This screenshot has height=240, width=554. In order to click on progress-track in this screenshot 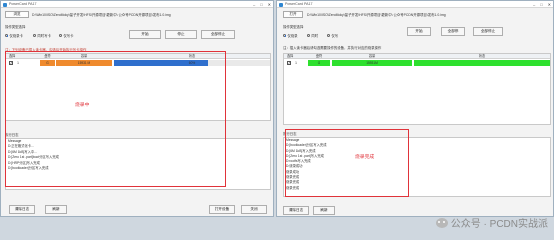, I will do `click(482, 63)`.